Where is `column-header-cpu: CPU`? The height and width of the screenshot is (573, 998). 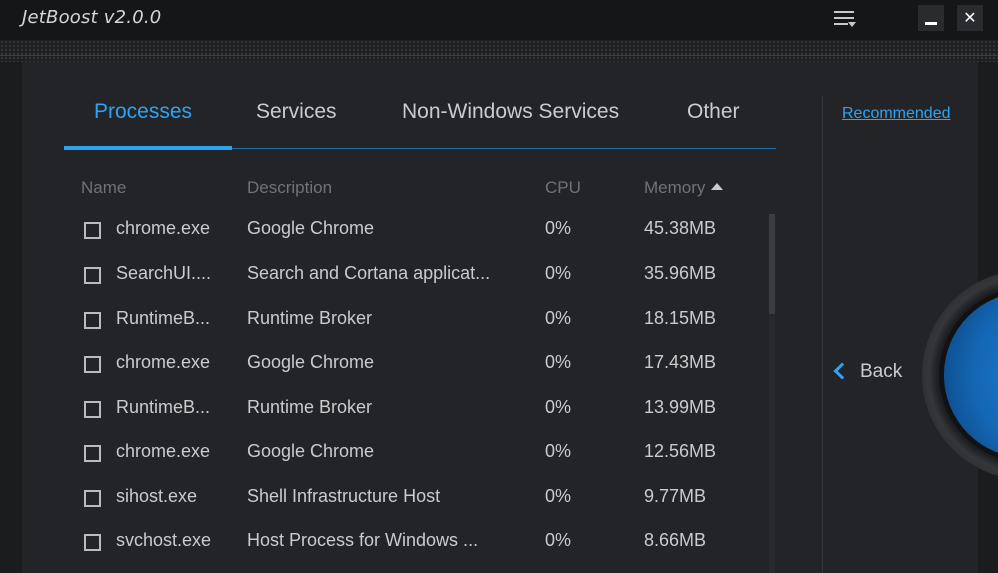 column-header-cpu: CPU is located at coordinates (563, 188).